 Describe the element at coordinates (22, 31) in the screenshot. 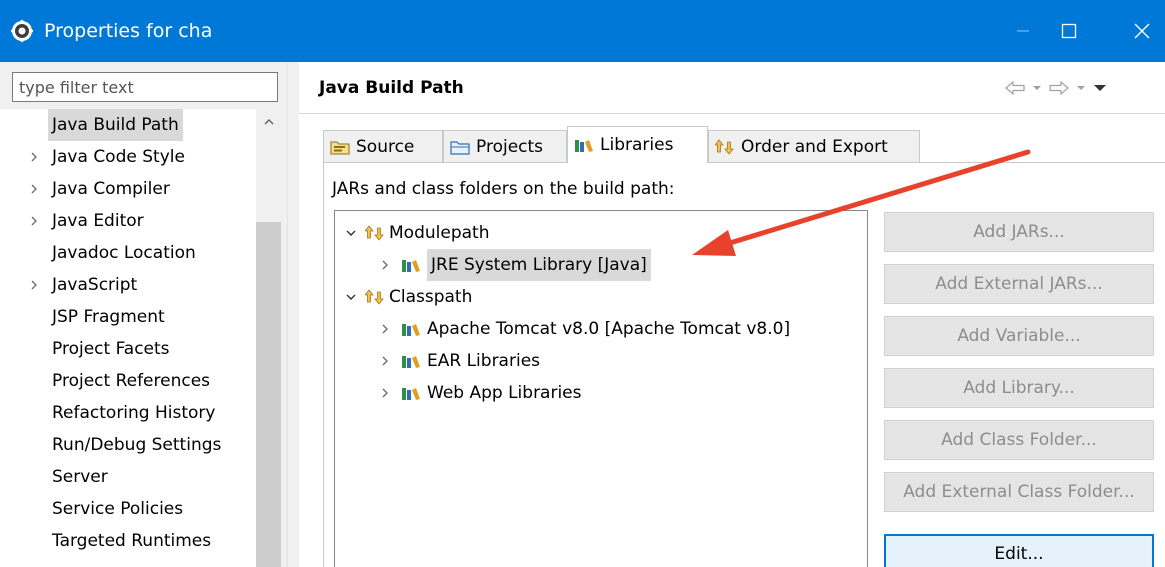

I see `eclipse-gear-icon` at that location.